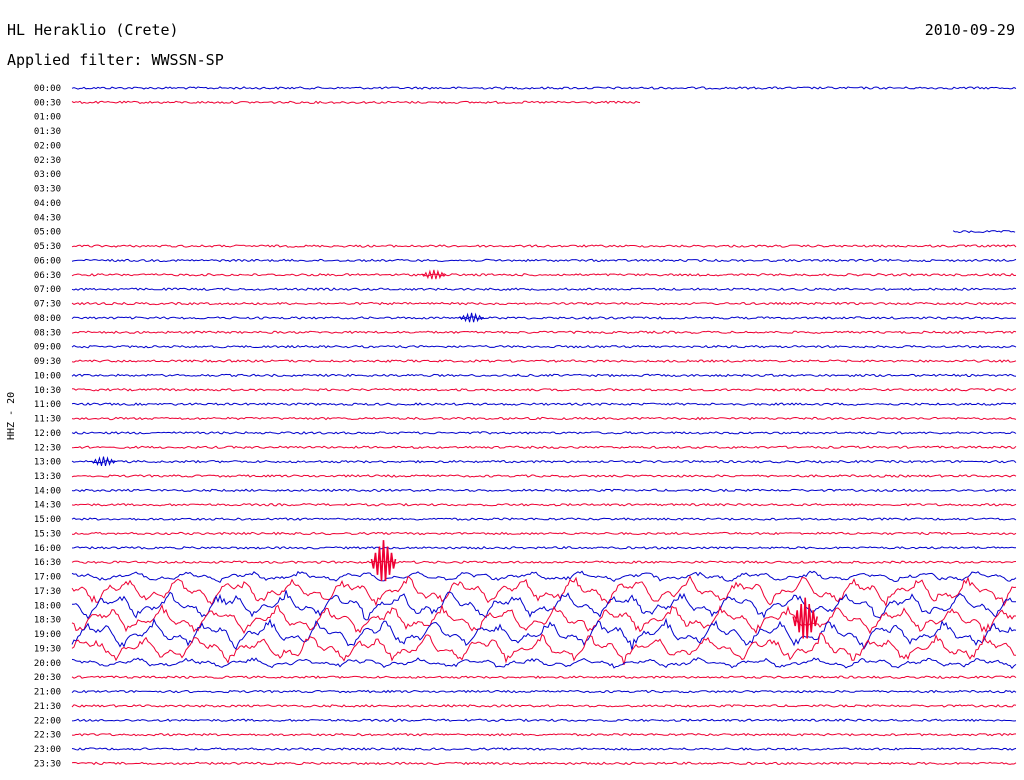 The width and height of the screenshot is (1024, 780). Describe the element at coordinates (47, 592) in the screenshot. I see `time-tick-label: 17:30` at that location.